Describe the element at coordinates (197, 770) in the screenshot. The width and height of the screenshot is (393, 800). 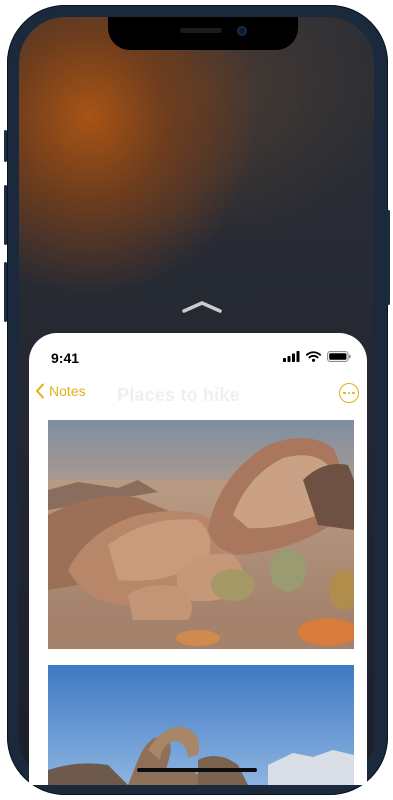
I see `home-indicator-bar` at that location.